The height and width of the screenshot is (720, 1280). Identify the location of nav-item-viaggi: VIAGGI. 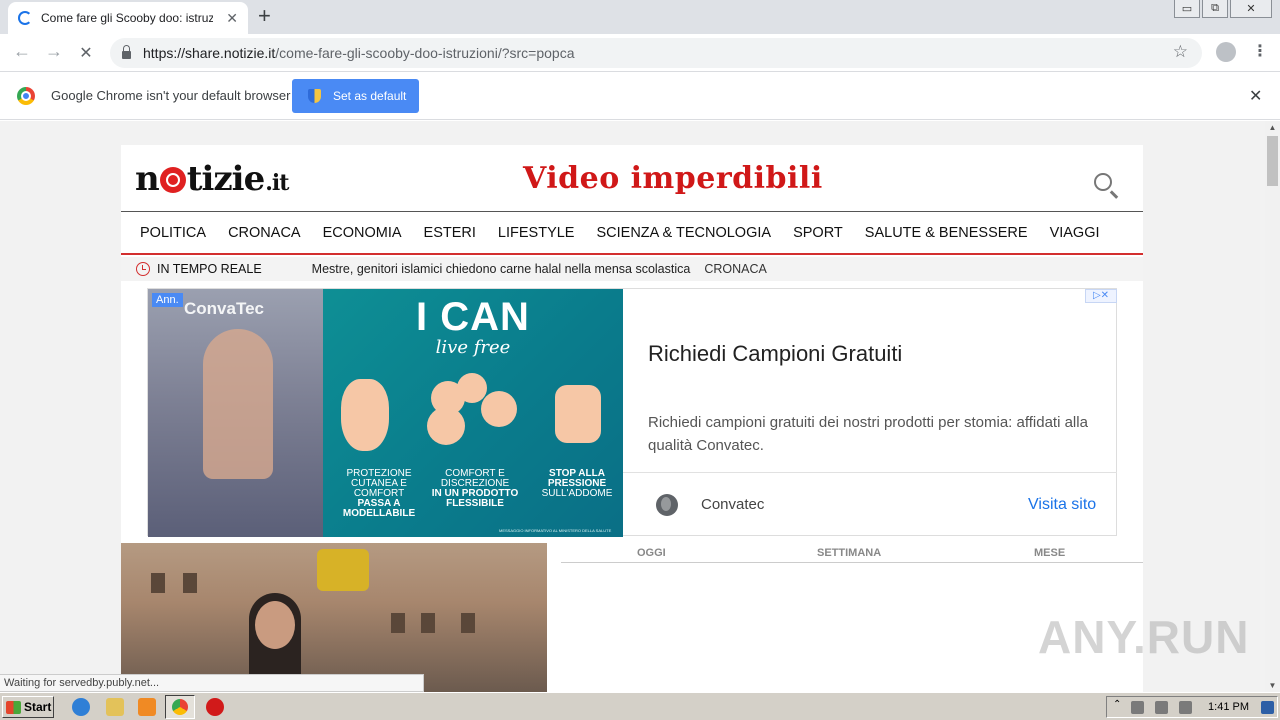
(1075, 233).